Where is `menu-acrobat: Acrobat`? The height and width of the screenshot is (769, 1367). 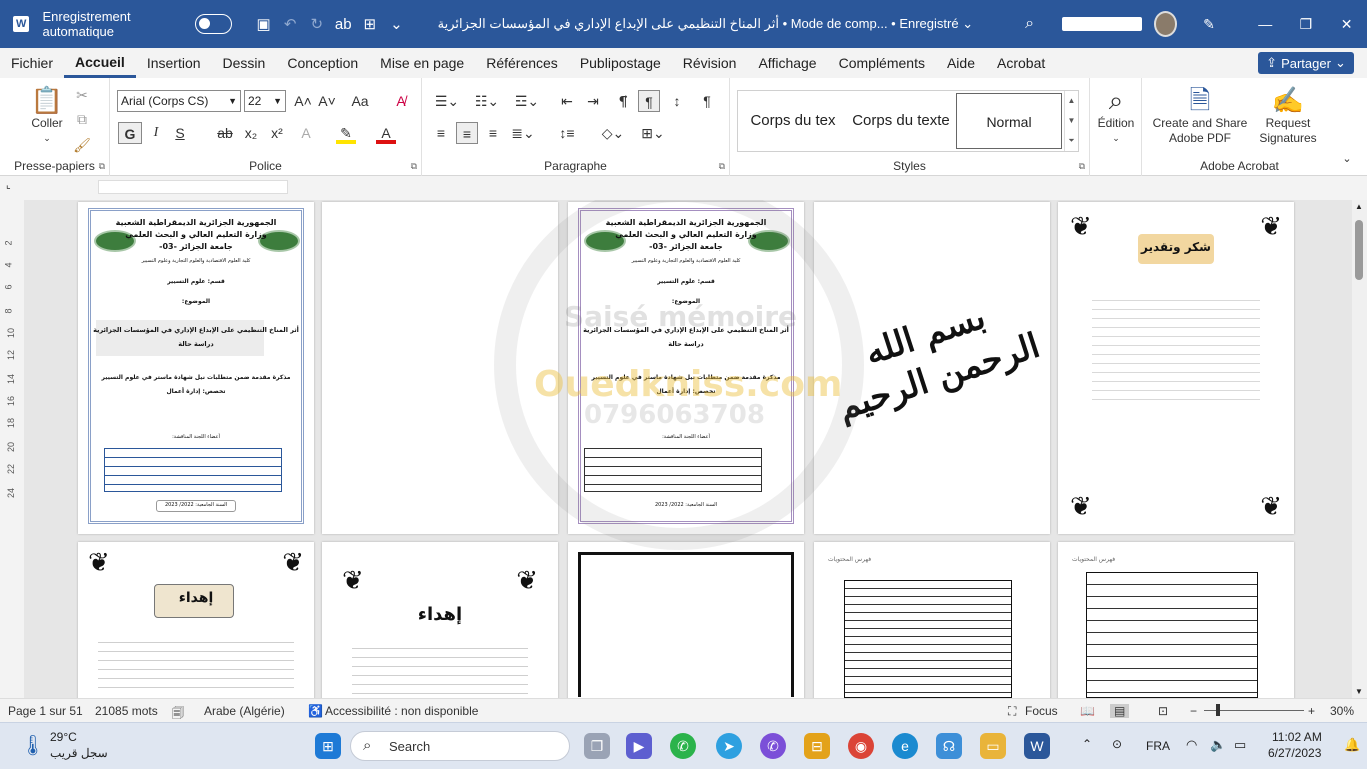
menu-acrobat: Acrobat is located at coordinates (1021, 63).